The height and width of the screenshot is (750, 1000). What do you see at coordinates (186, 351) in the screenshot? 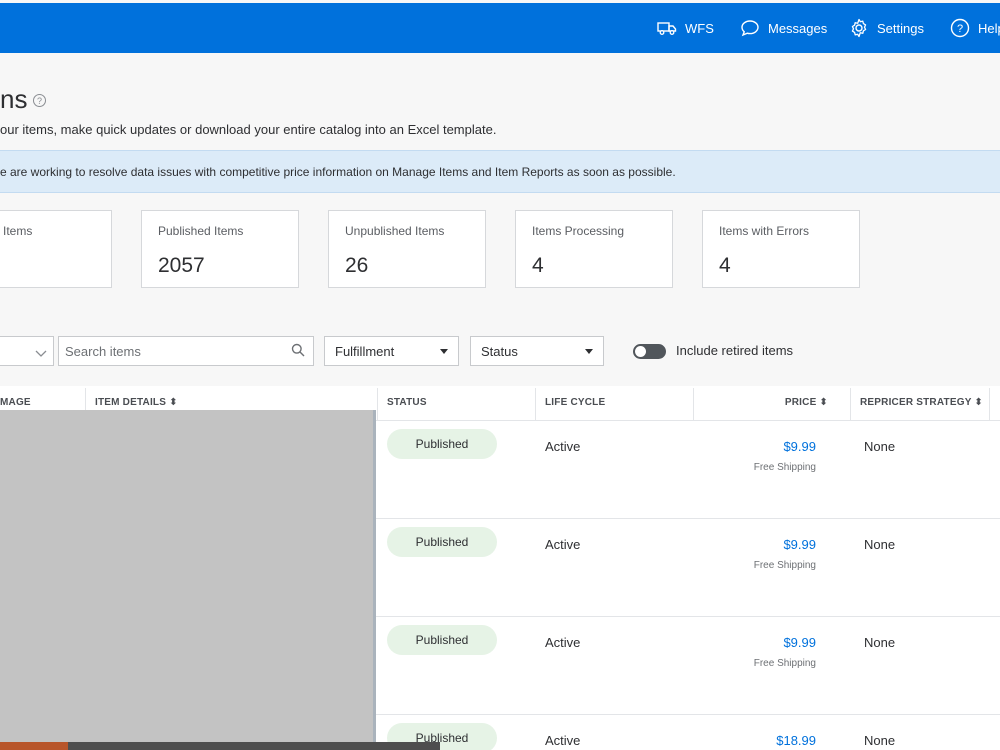
I see `search-input: Search items` at bounding box center [186, 351].